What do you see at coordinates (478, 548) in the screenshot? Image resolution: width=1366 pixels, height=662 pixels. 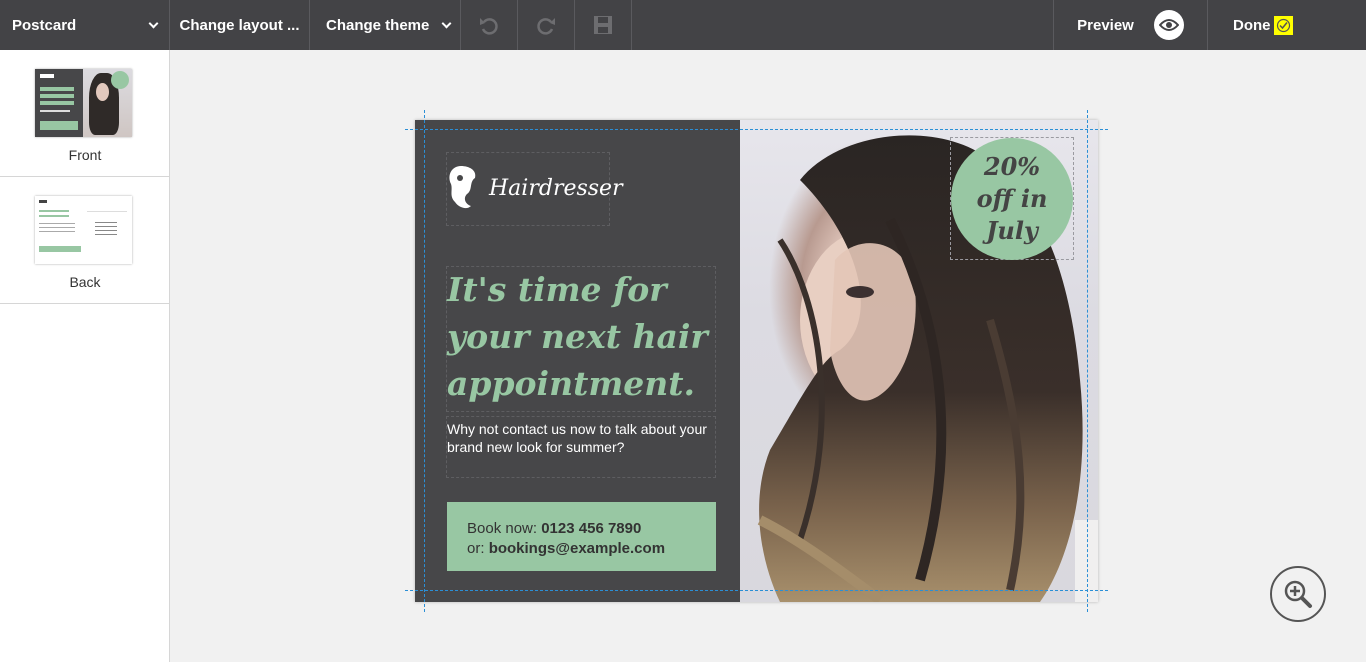 I see `booking-or: or:` at bounding box center [478, 548].